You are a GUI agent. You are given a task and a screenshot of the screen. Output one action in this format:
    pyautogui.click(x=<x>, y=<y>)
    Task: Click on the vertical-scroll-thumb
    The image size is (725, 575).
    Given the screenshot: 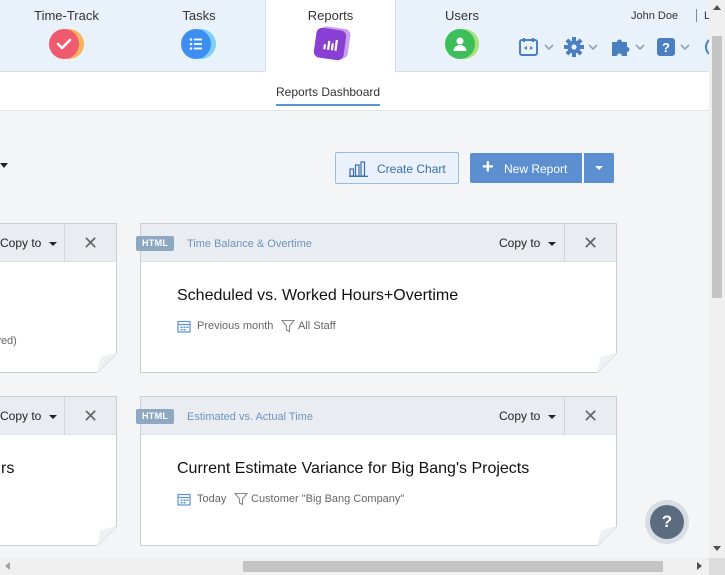 What is the action you would take?
    pyautogui.click(x=717, y=167)
    